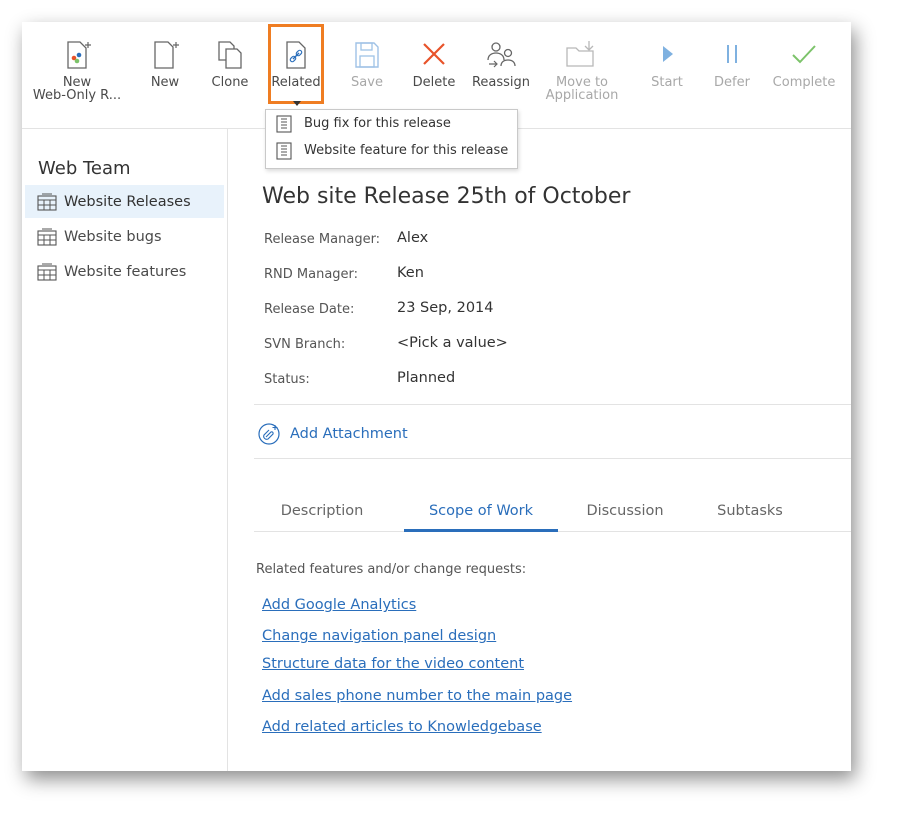  What do you see at coordinates (309, 309) in the screenshot?
I see `field-label-release-date: Release Date:` at bounding box center [309, 309].